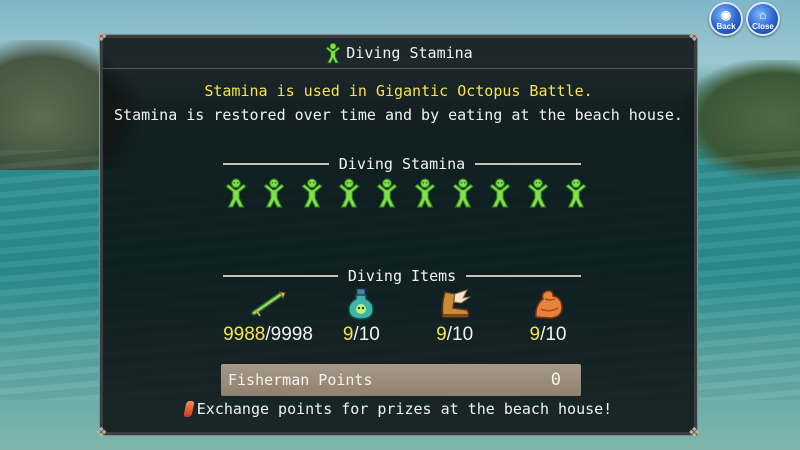 This screenshot has width=800, height=450. What do you see at coordinates (409, 53) in the screenshot?
I see `dialog-title: Diving Stamina` at bounding box center [409, 53].